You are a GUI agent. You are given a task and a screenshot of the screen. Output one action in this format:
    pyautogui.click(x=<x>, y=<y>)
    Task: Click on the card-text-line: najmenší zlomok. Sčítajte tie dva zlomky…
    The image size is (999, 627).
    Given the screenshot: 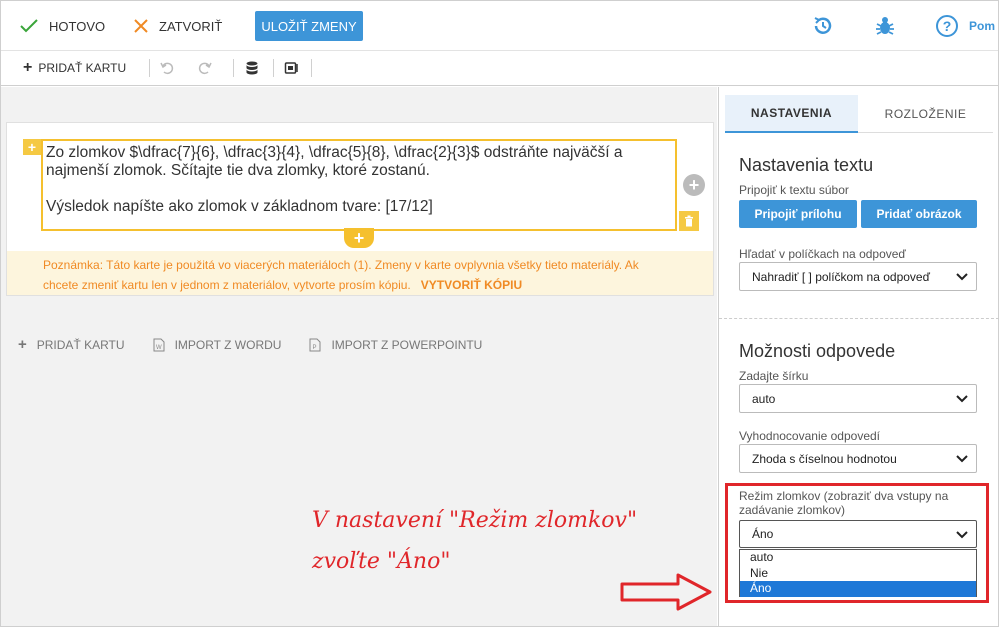 What is the action you would take?
    pyautogui.click(x=238, y=170)
    